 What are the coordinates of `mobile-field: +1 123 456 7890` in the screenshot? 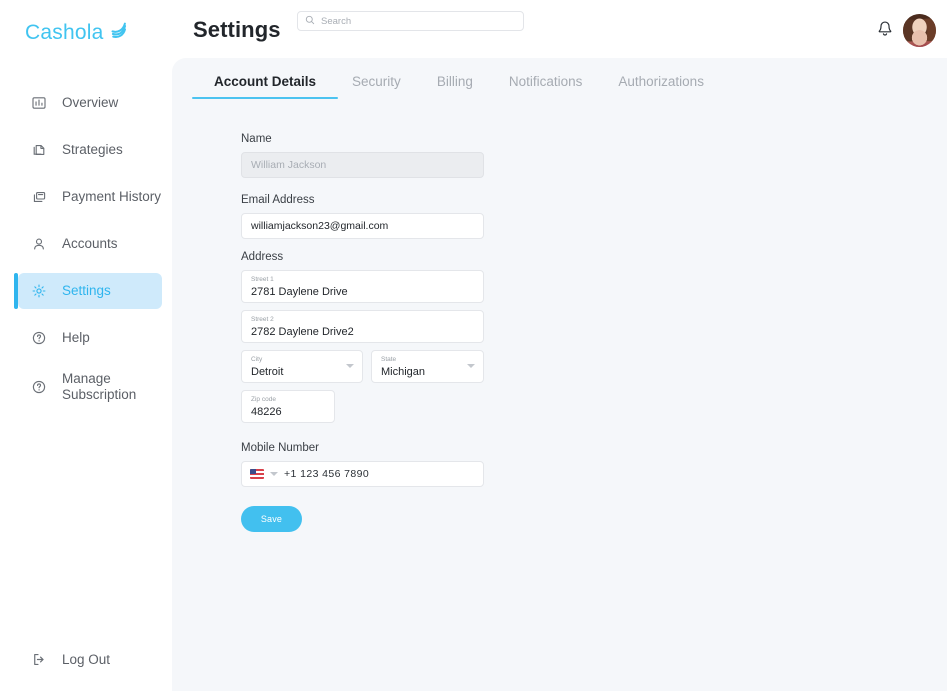 It's located at (362, 474).